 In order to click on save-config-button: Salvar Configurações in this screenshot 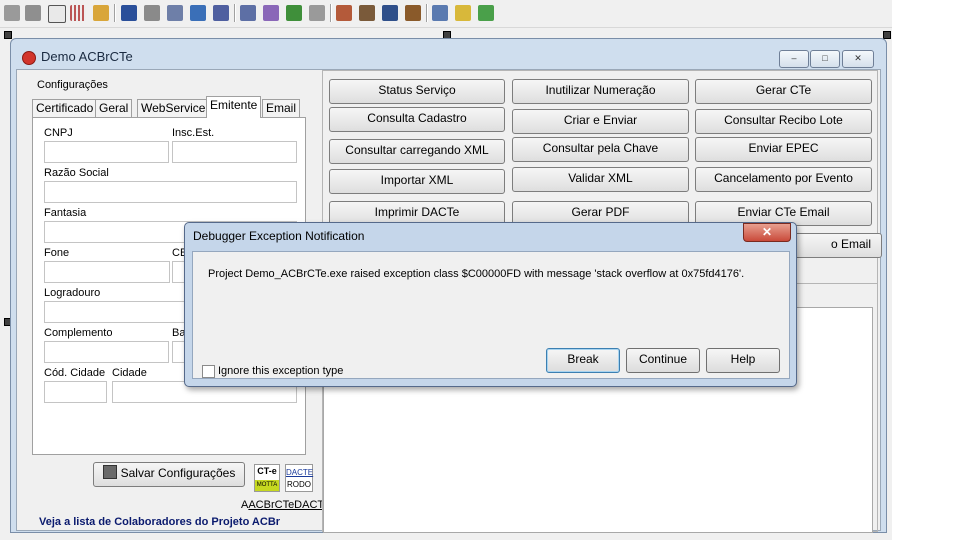, I will do `click(169, 474)`.